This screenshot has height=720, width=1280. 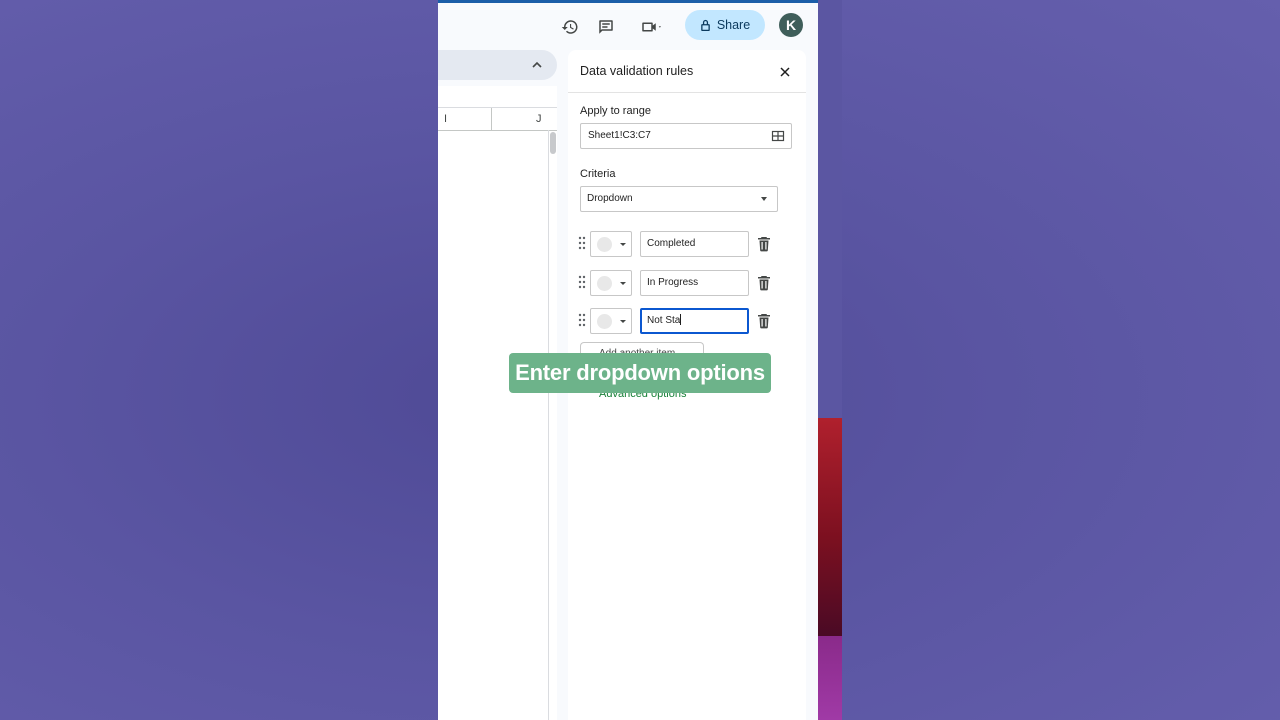 I want to click on comment-icon, so click(x=606, y=27).